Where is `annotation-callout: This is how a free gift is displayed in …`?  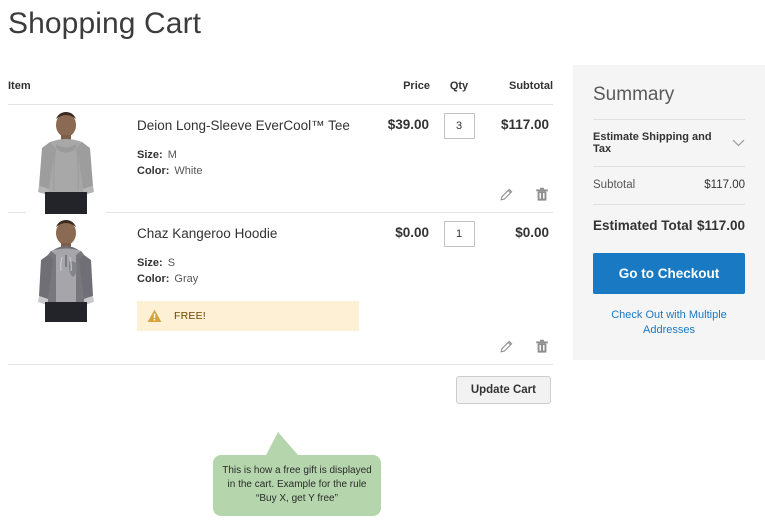
annotation-callout: This is how a free gift is displayed in … is located at coordinates (297, 485).